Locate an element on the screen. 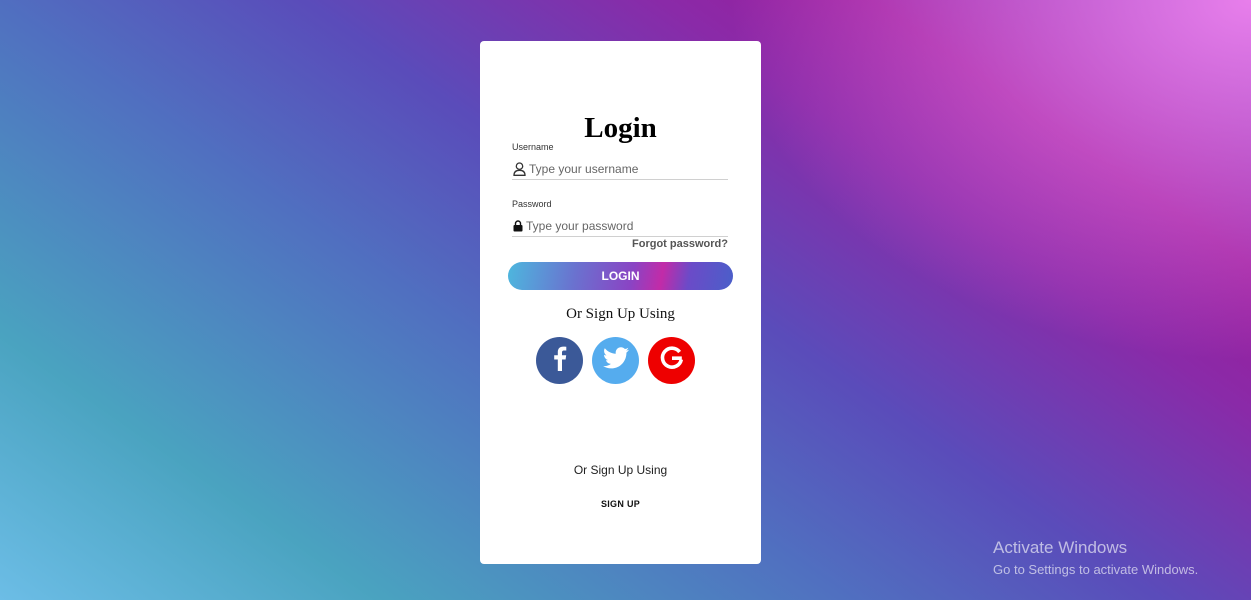  username-input is located at coordinates (624, 169).